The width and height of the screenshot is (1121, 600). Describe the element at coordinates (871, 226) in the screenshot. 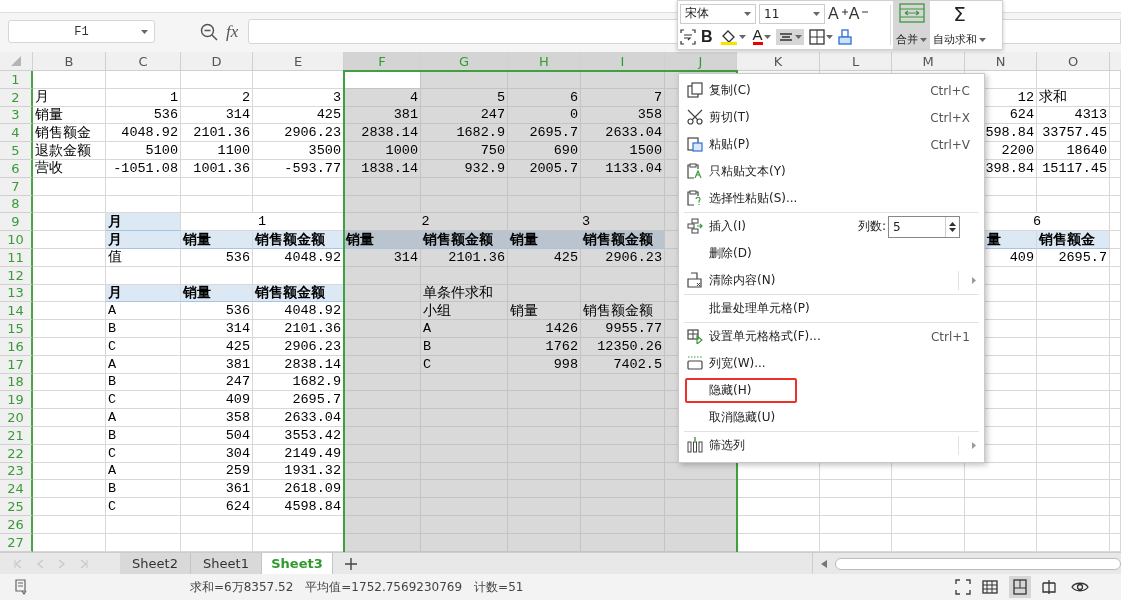

I see `field-label: 列数:` at that location.